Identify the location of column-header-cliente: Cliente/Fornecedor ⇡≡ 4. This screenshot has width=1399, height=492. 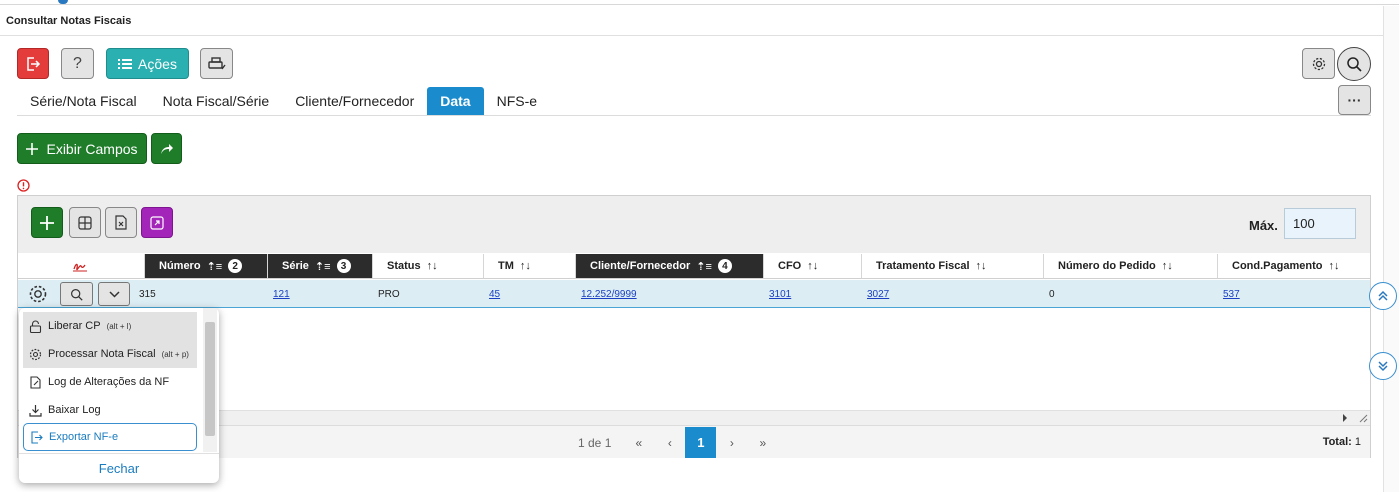
(670, 266).